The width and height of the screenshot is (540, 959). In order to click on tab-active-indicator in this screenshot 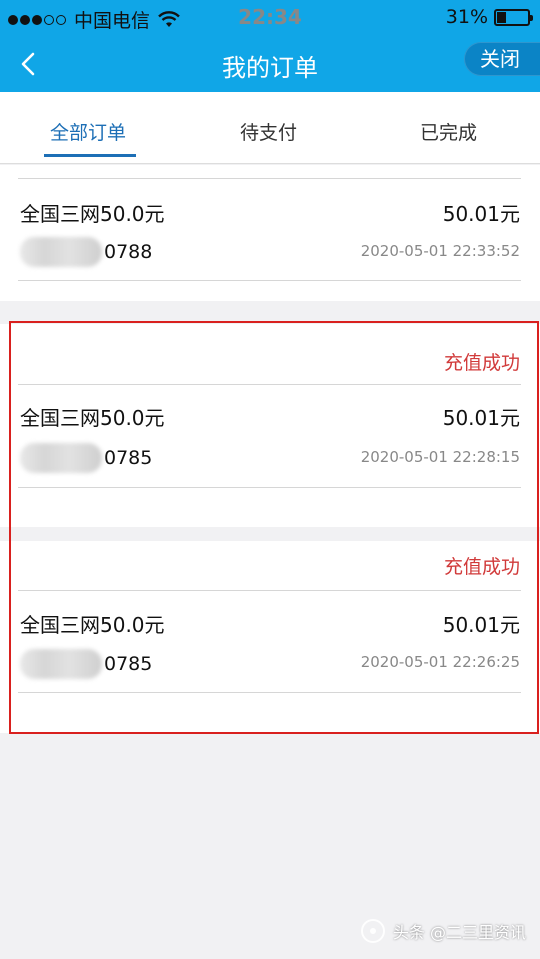, I will do `click(90, 155)`.